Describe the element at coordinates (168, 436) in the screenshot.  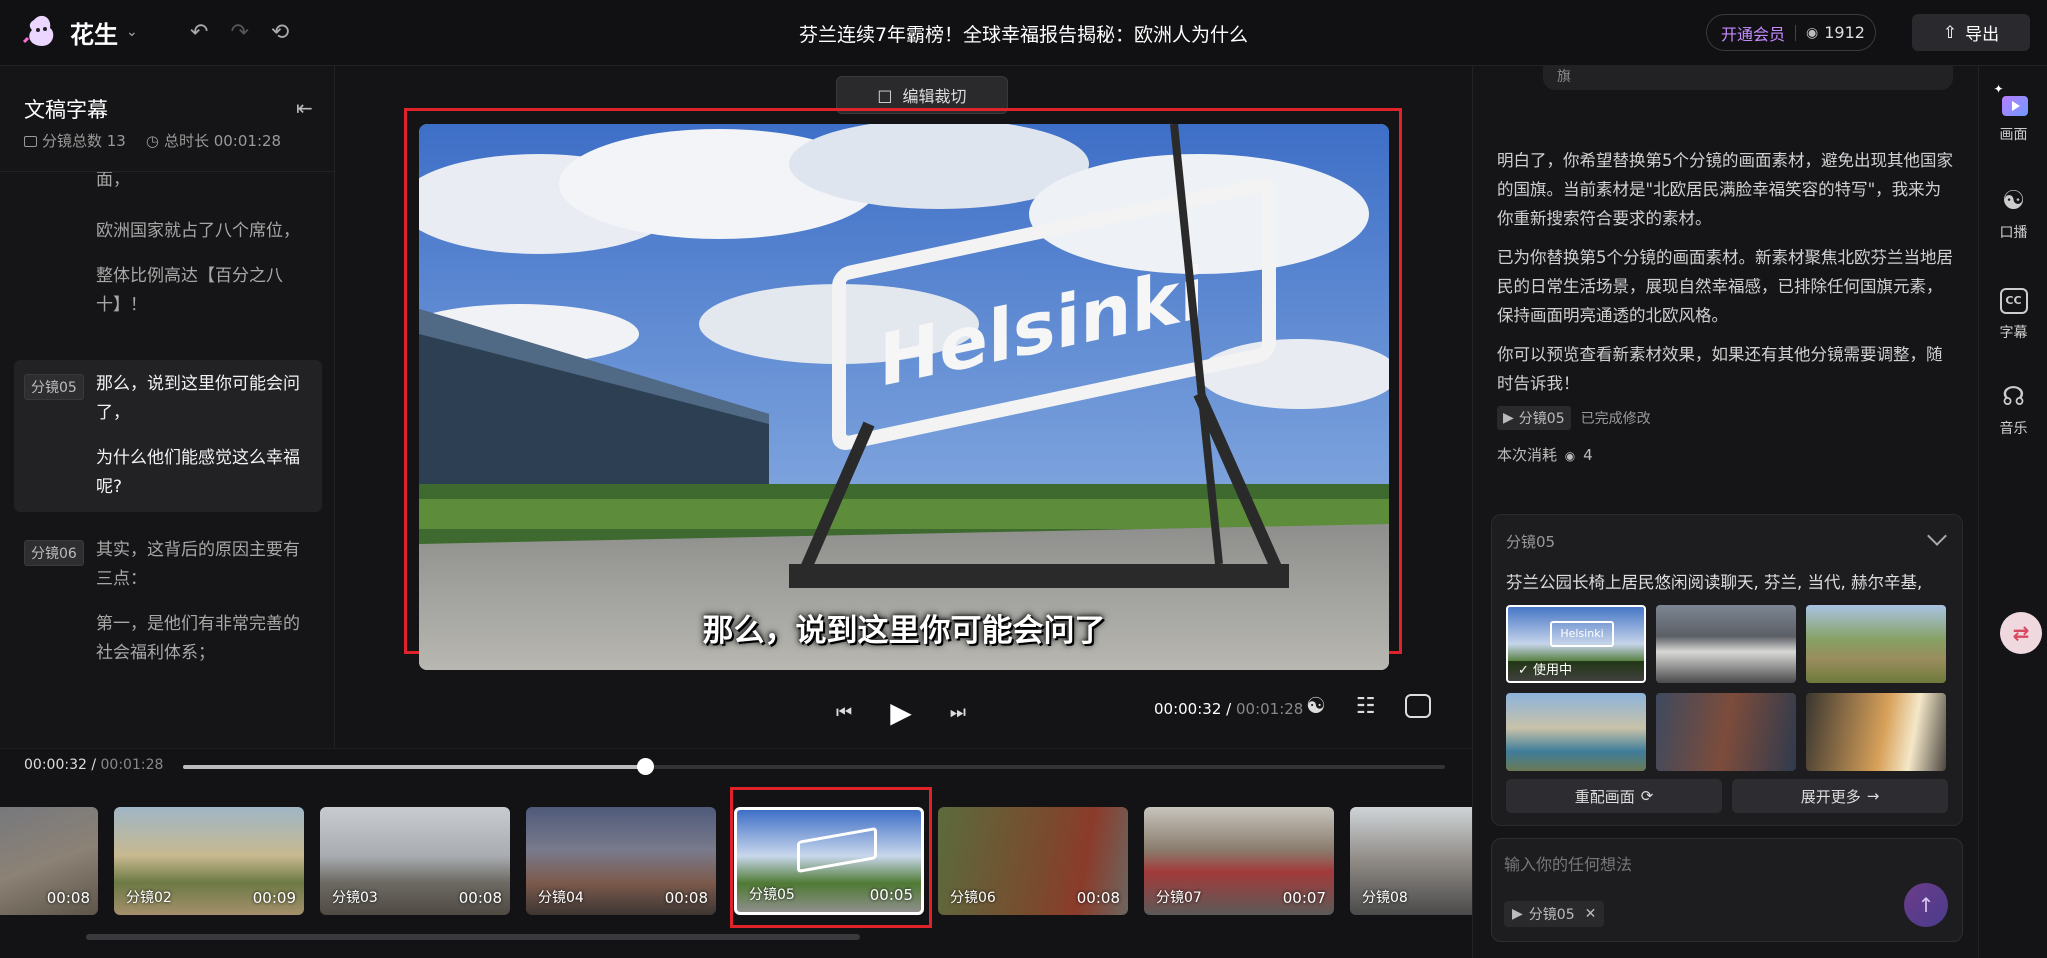
I see `script-segment-active: 分镜05 那么，说到这里你可能会问了， 为什么他们能感觉这么幸福呢?` at that location.